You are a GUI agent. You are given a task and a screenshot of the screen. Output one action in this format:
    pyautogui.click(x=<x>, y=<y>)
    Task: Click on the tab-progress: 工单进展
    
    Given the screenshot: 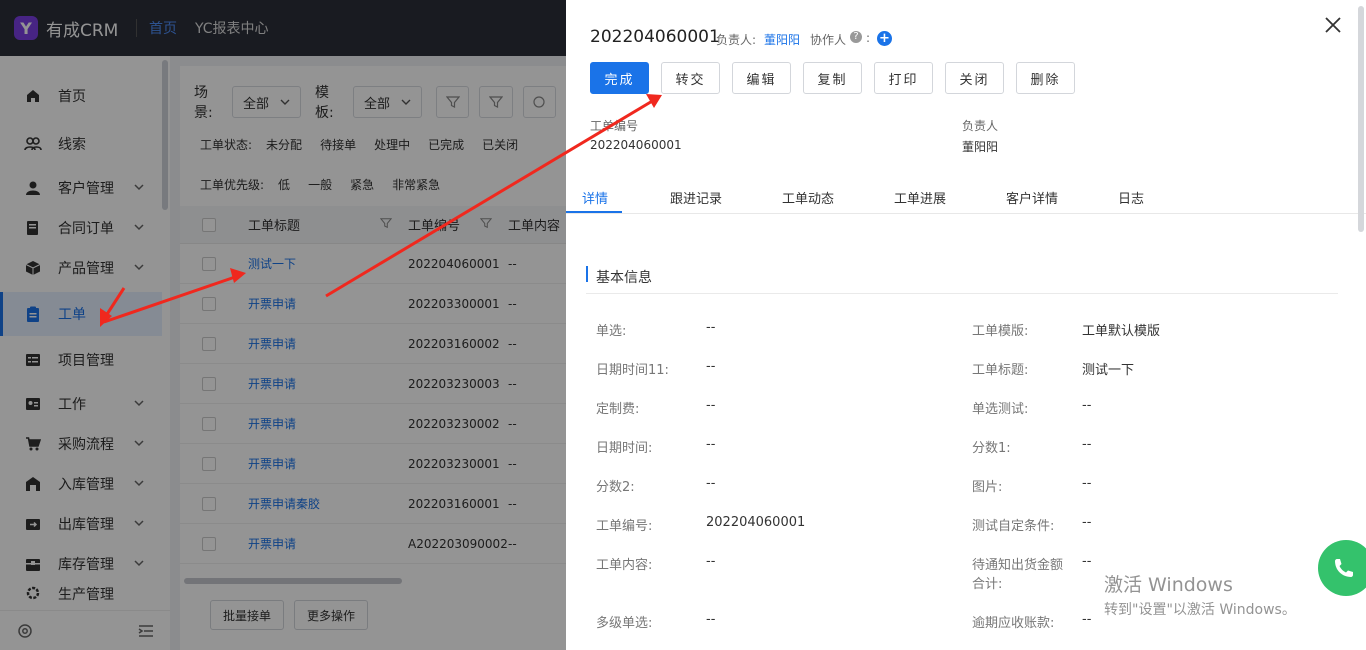 What is the action you would take?
    pyautogui.click(x=920, y=197)
    